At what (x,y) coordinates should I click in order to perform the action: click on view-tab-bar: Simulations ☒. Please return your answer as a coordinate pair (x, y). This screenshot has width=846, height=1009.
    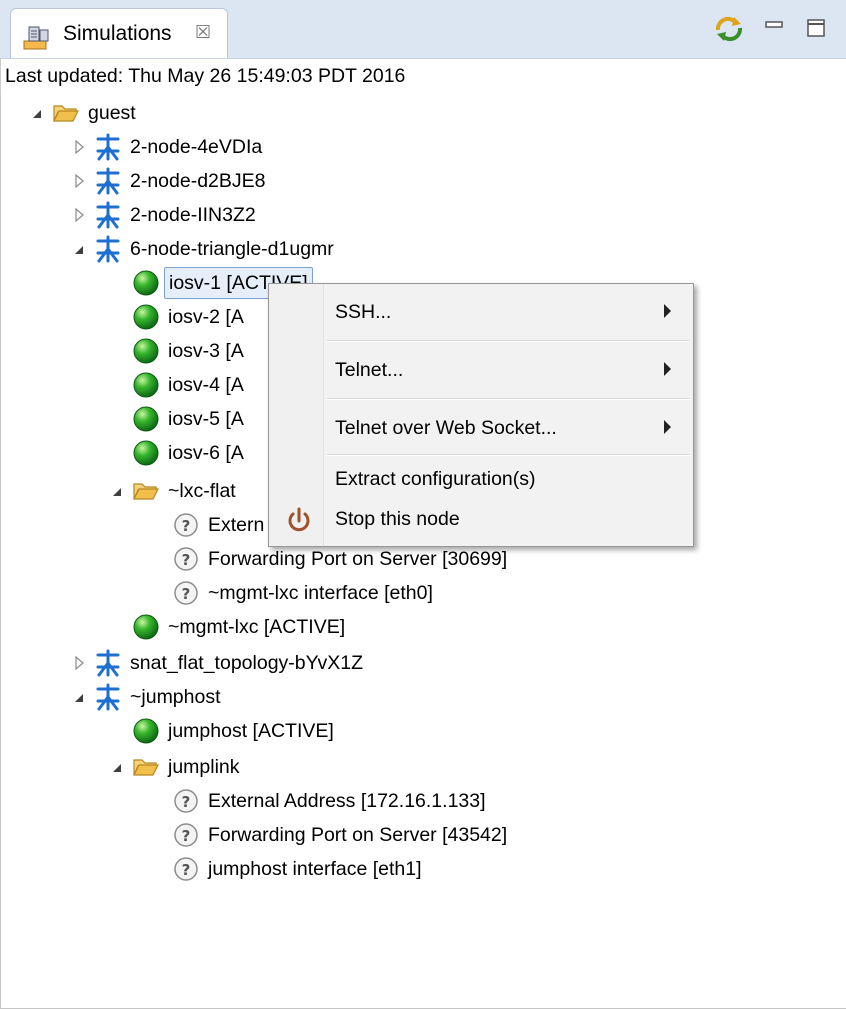
    Looking at the image, I should click on (423, 29).